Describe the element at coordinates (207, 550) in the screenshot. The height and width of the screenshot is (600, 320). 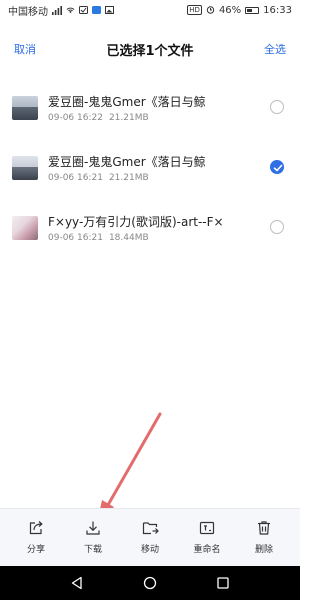
I see `rename-label: 重命名` at that location.